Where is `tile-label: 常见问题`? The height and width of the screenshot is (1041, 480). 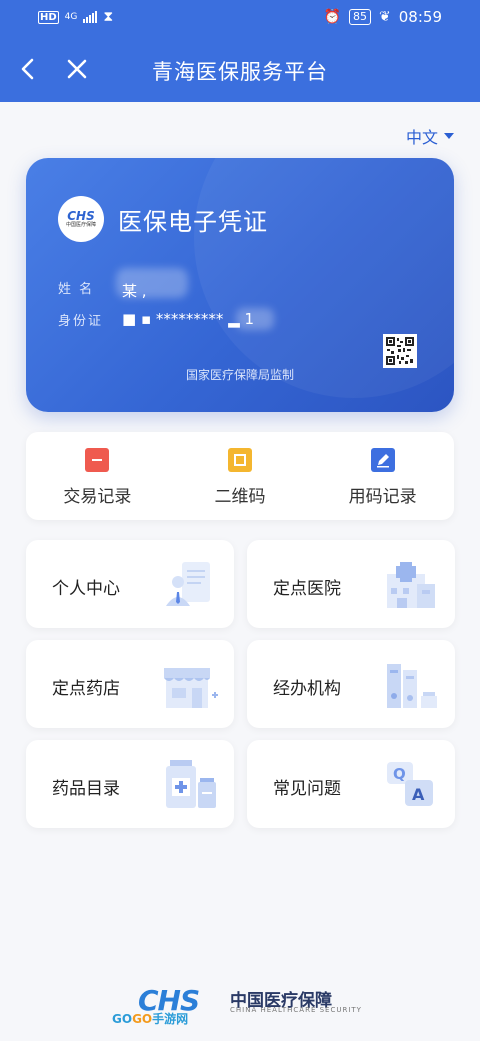
tile-label: 常见问题 is located at coordinates (307, 789).